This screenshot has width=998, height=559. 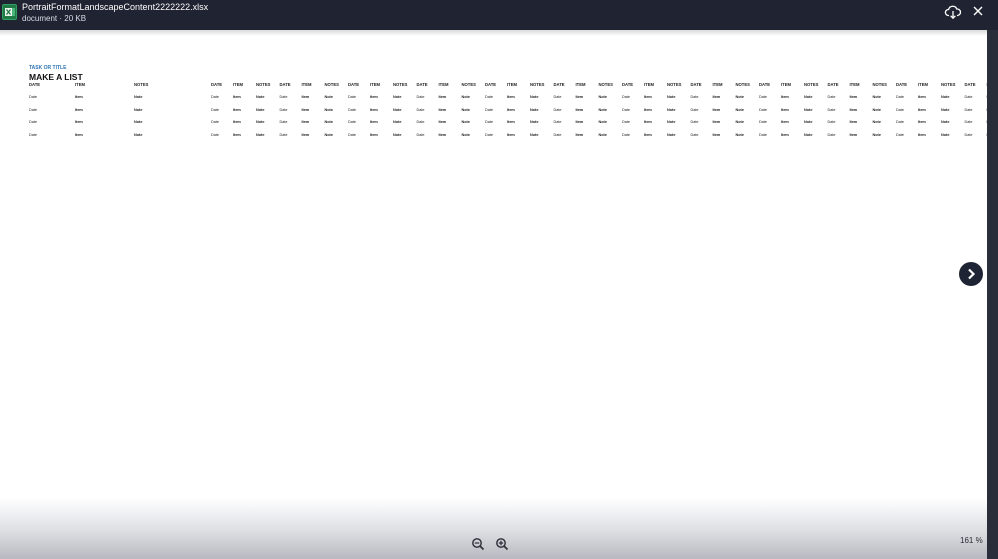 I want to click on scrollbar, so click(x=992, y=294).